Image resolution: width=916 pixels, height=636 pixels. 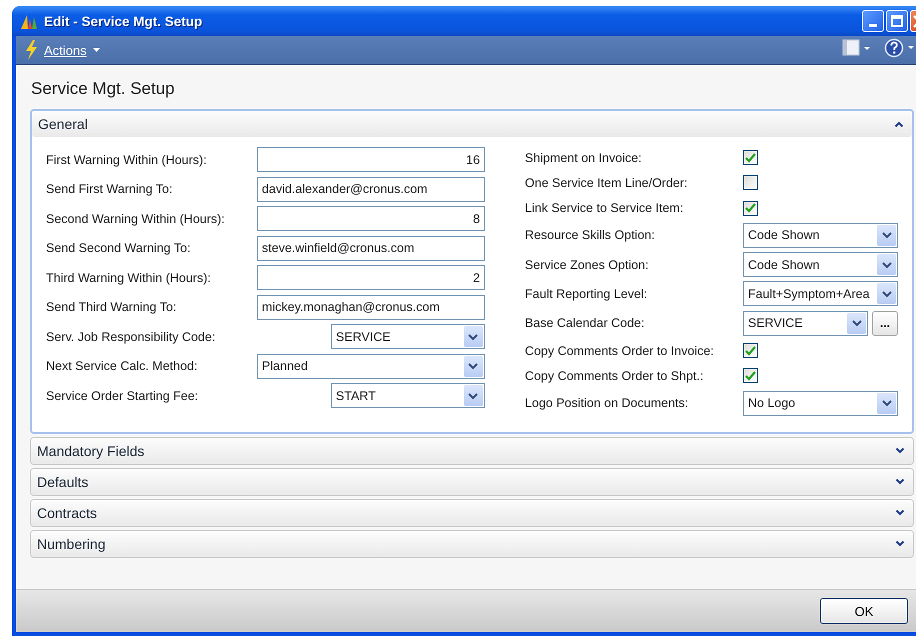 I want to click on input-field: steve.winfield@cronus.com, so click(x=370, y=248).